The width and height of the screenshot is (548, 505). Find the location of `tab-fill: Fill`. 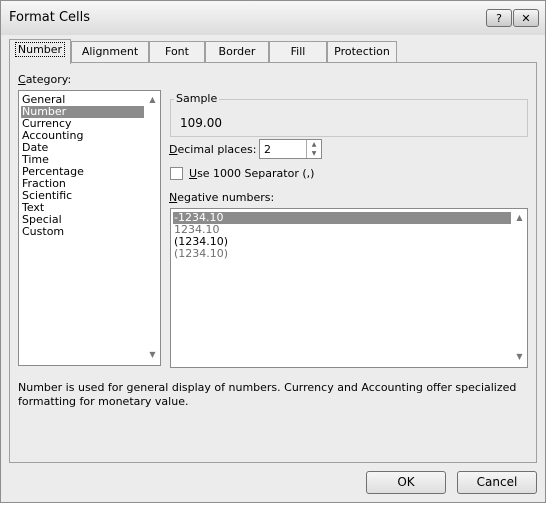

tab-fill: Fill is located at coordinates (298, 52).